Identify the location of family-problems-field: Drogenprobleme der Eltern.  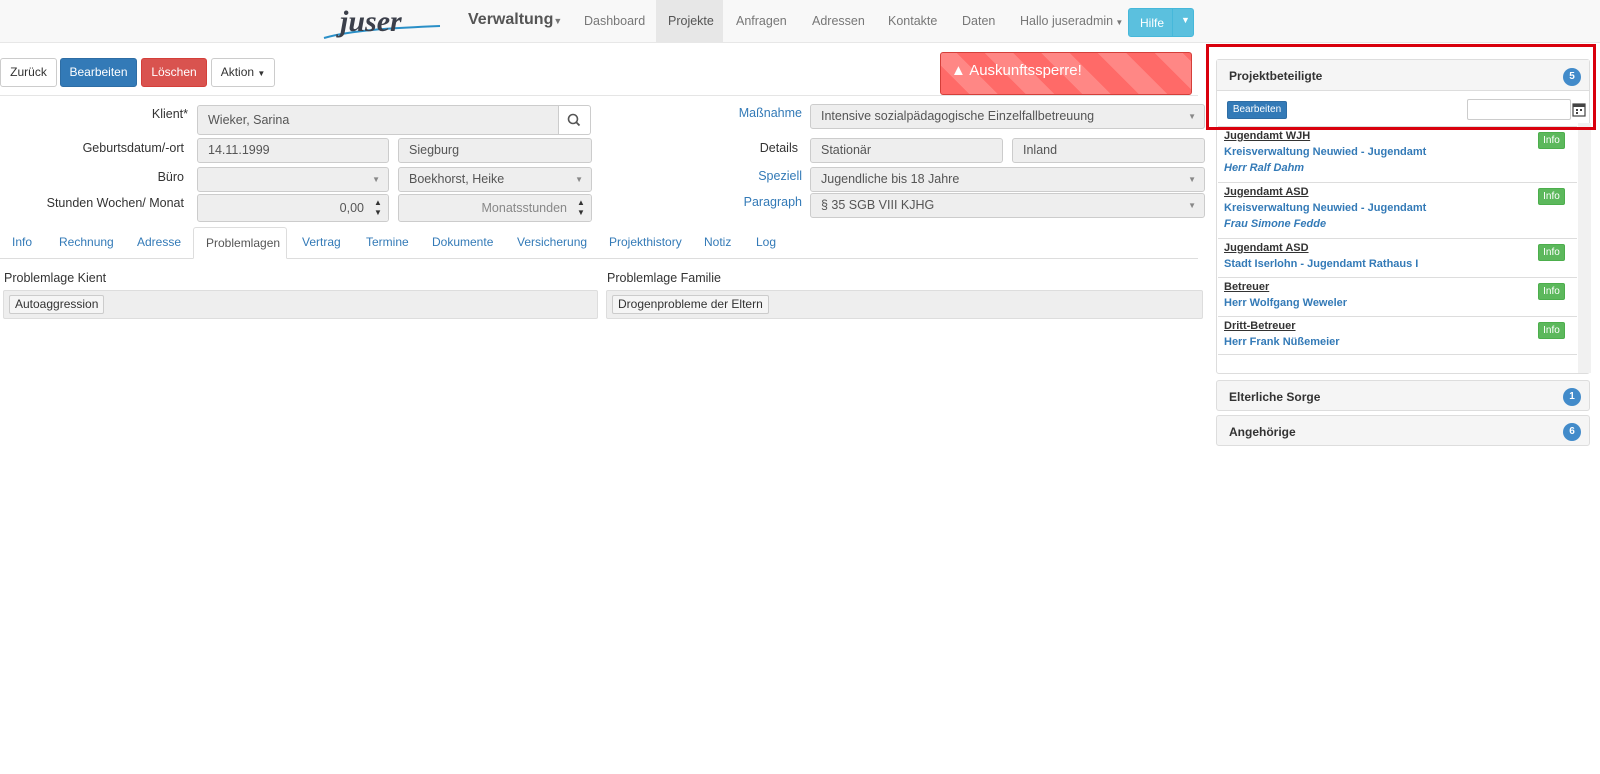
(904, 304).